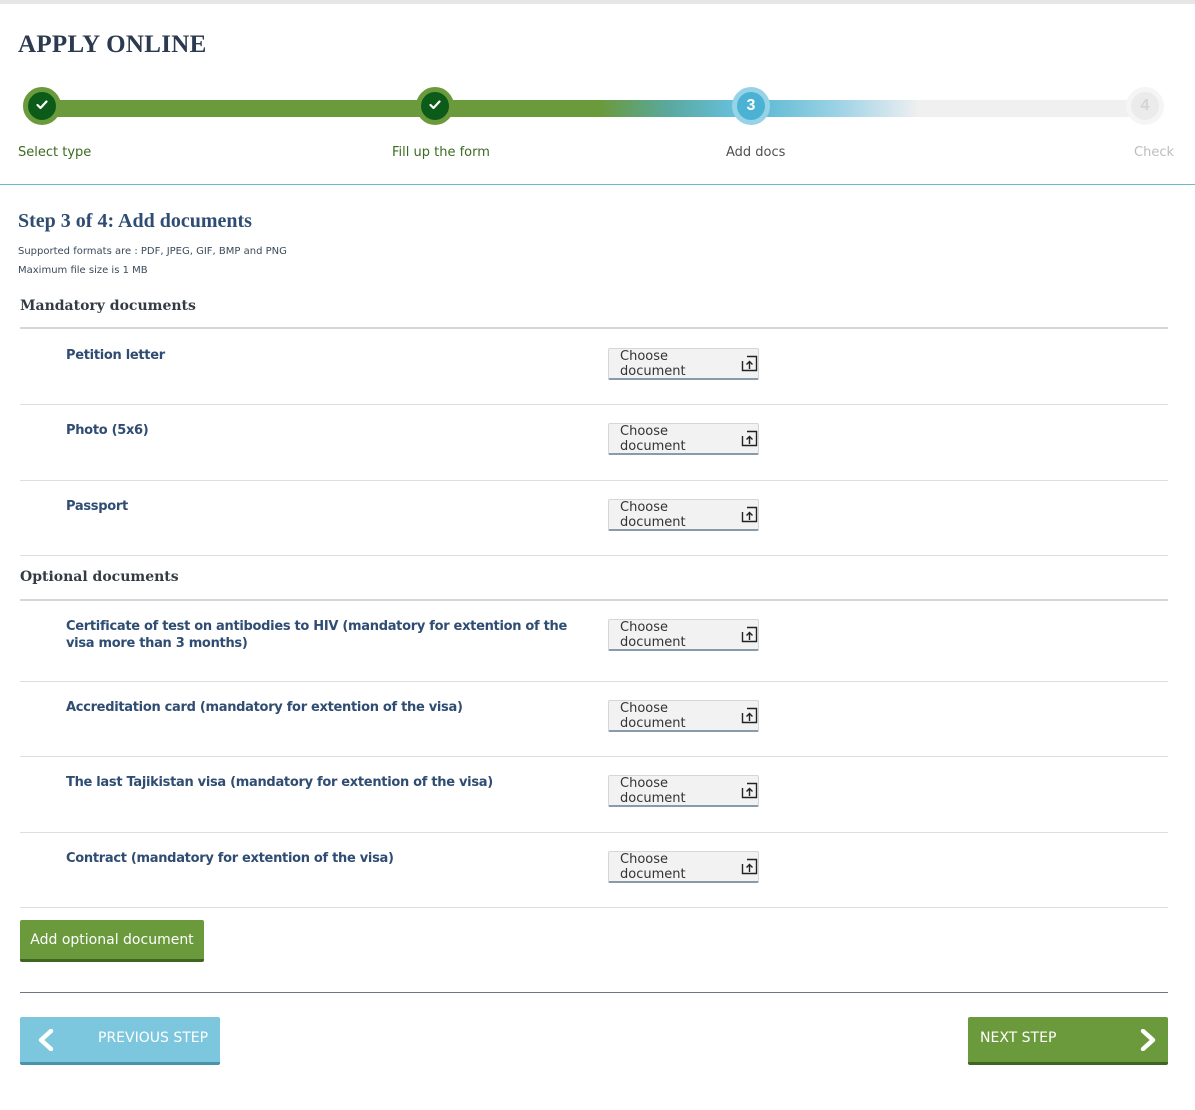 This screenshot has height=1110, width=1195. Describe the element at coordinates (594, 992) in the screenshot. I see `footer-divider` at that location.